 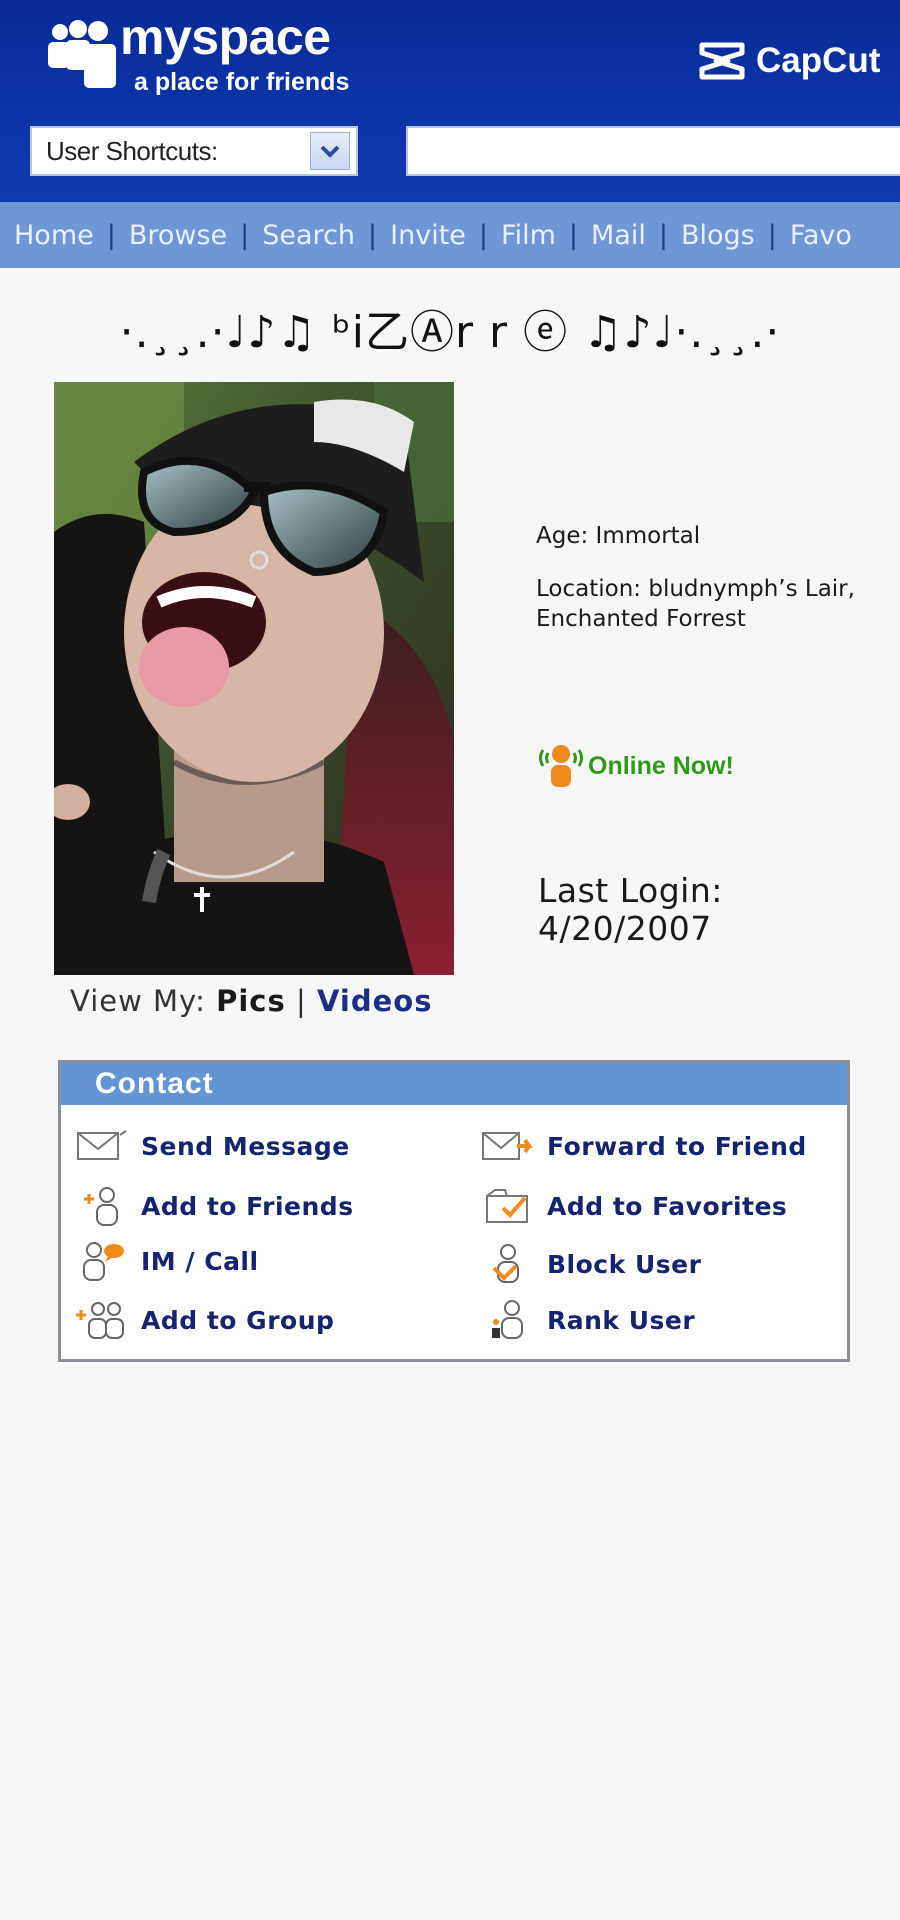 What do you see at coordinates (225, 37) in the screenshot?
I see `logo-wordmark: myspace` at bounding box center [225, 37].